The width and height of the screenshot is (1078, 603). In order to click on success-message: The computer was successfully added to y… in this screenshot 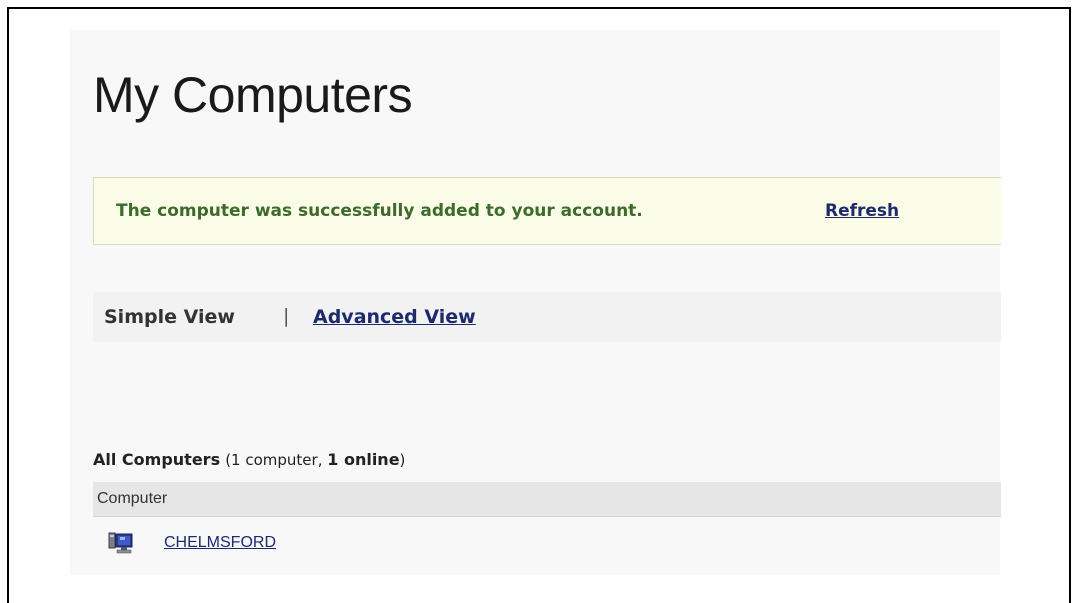, I will do `click(379, 211)`.